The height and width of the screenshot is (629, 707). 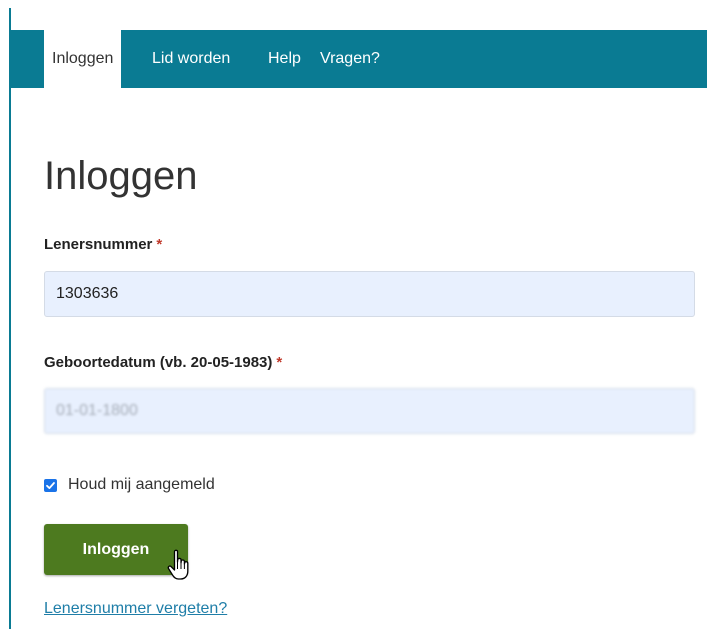 I want to click on nav-item-inloggen: Inloggen, so click(x=83, y=59).